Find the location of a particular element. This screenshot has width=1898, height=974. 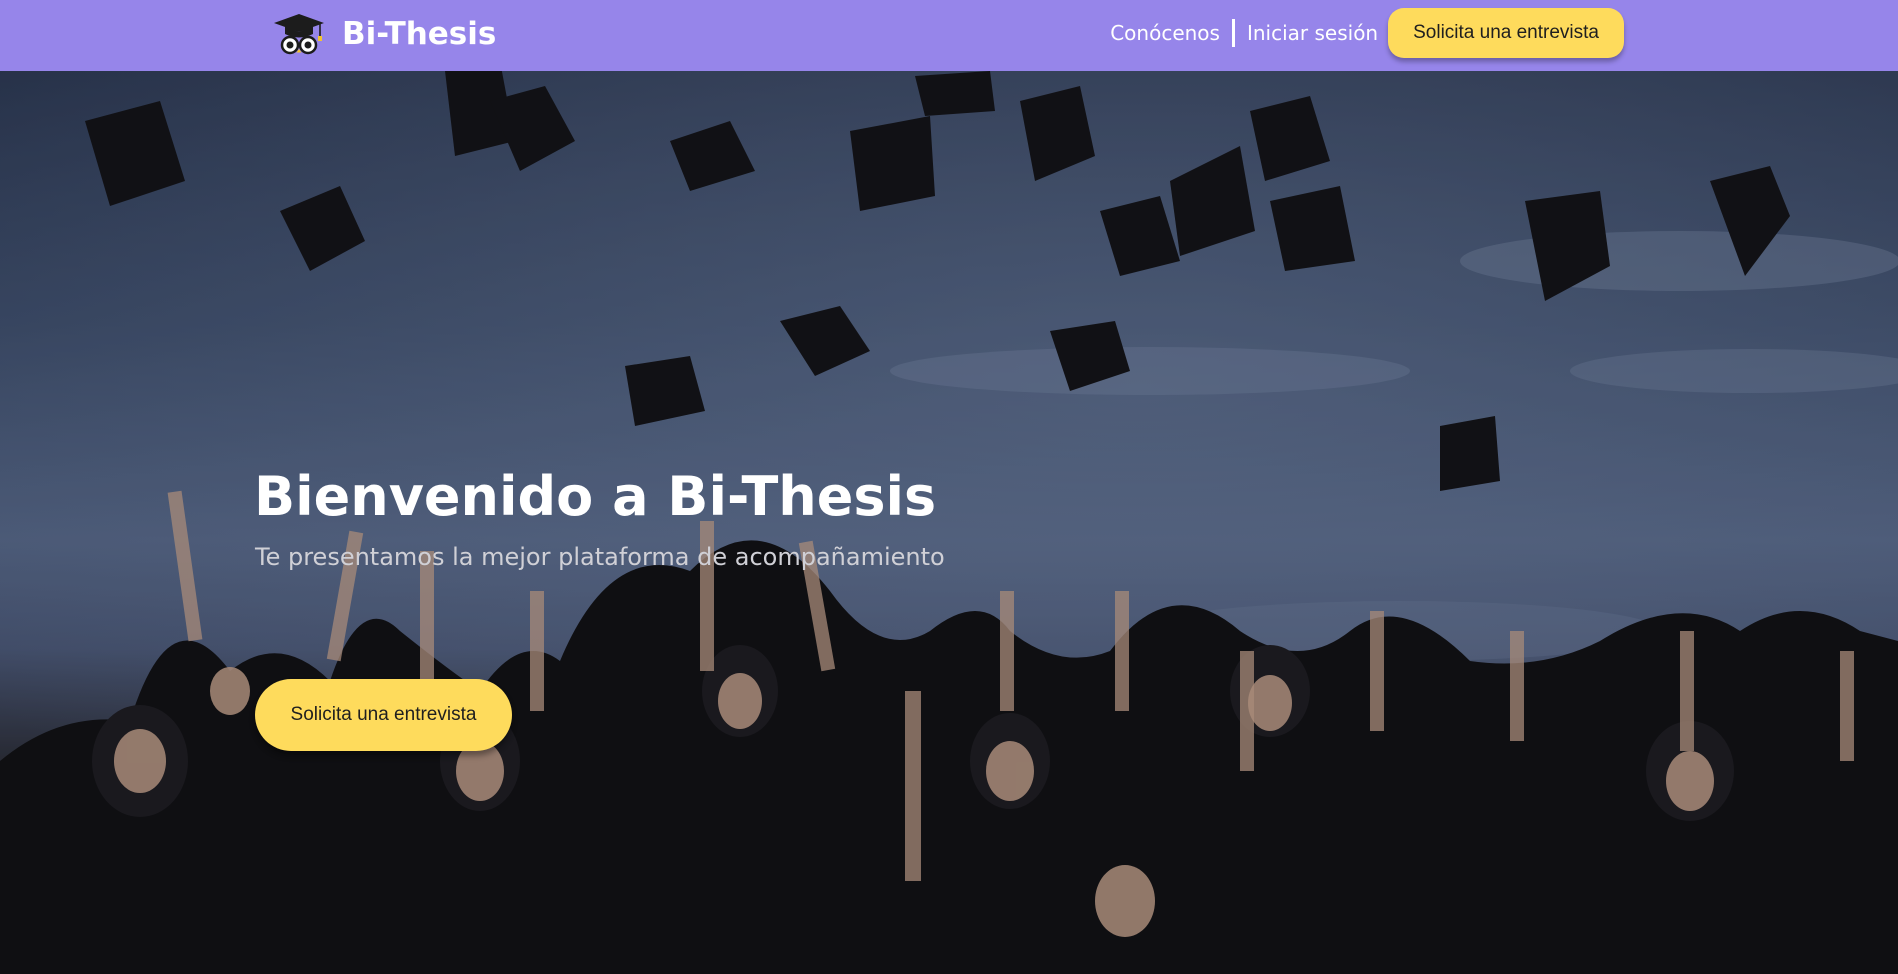

hero-title: Bienvenido a Bi-Thesis is located at coordinates (595, 496).